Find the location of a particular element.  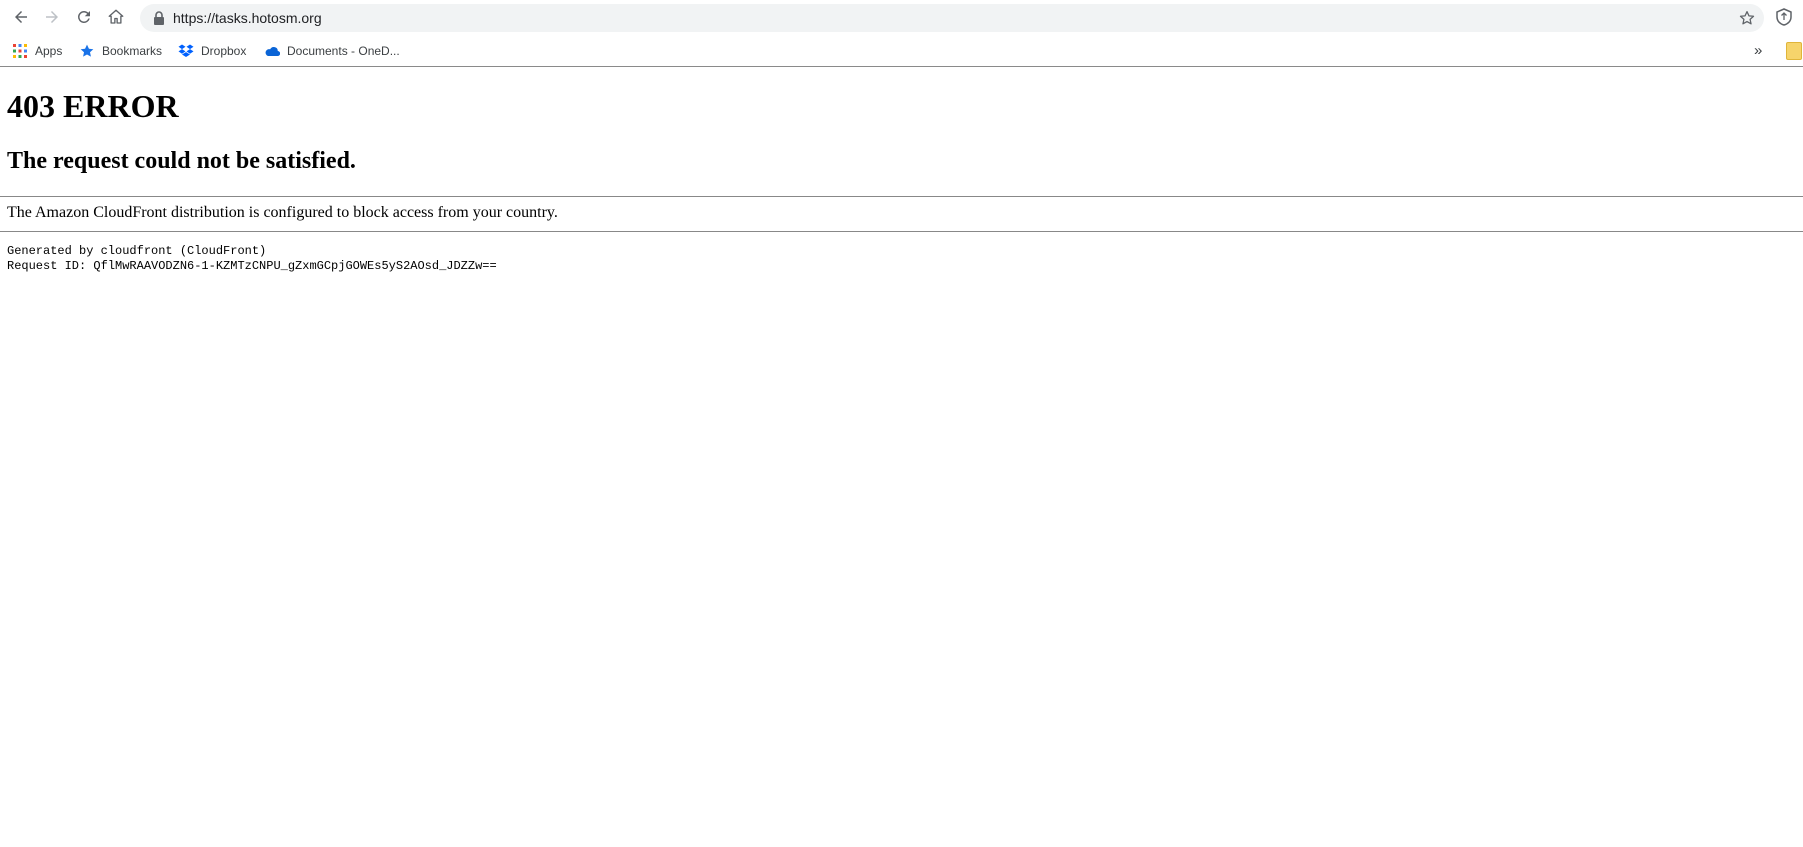

apps-grid-icon is located at coordinates (20, 51).